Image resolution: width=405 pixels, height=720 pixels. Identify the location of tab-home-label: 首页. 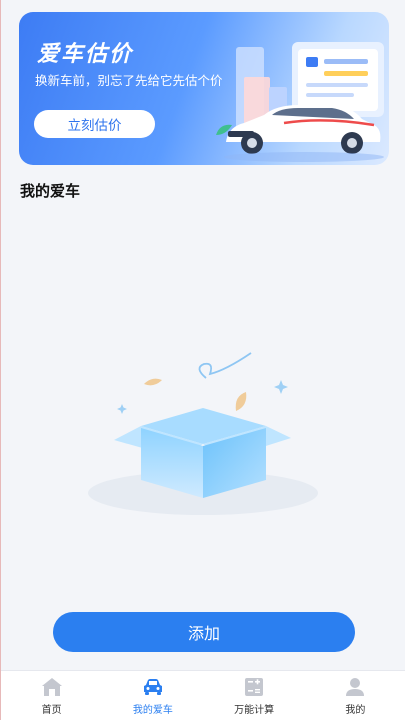
(51, 710).